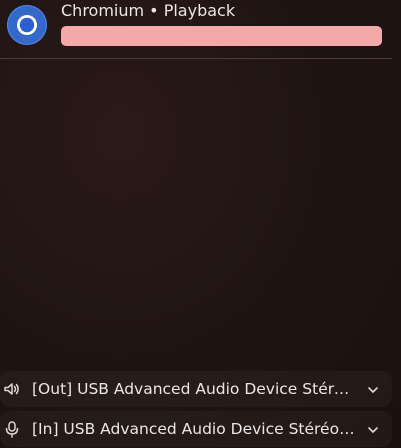 This screenshot has height=448, width=401. I want to click on divider, so click(196, 58).